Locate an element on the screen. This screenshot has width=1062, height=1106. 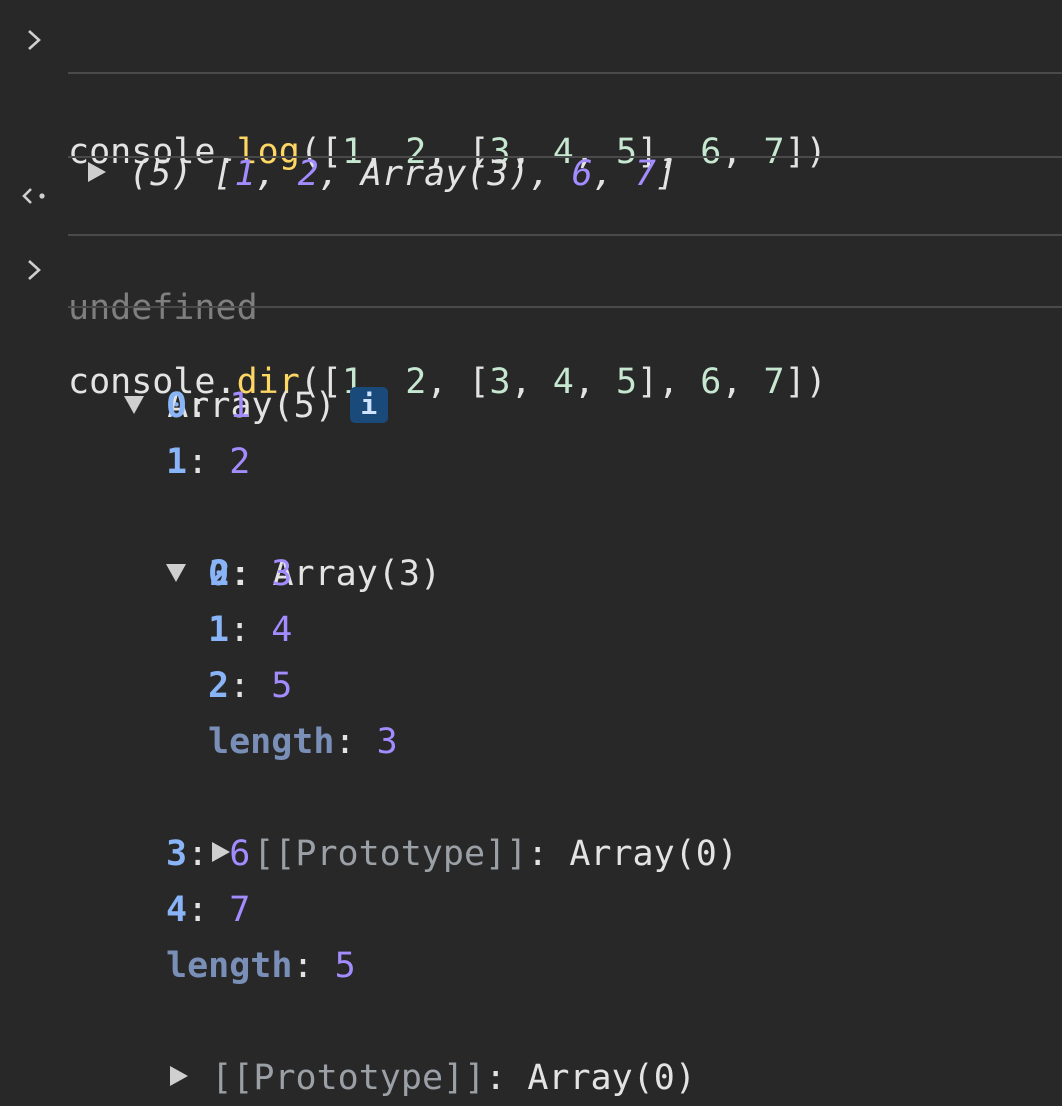
info-icon: i is located at coordinates (368, 405).